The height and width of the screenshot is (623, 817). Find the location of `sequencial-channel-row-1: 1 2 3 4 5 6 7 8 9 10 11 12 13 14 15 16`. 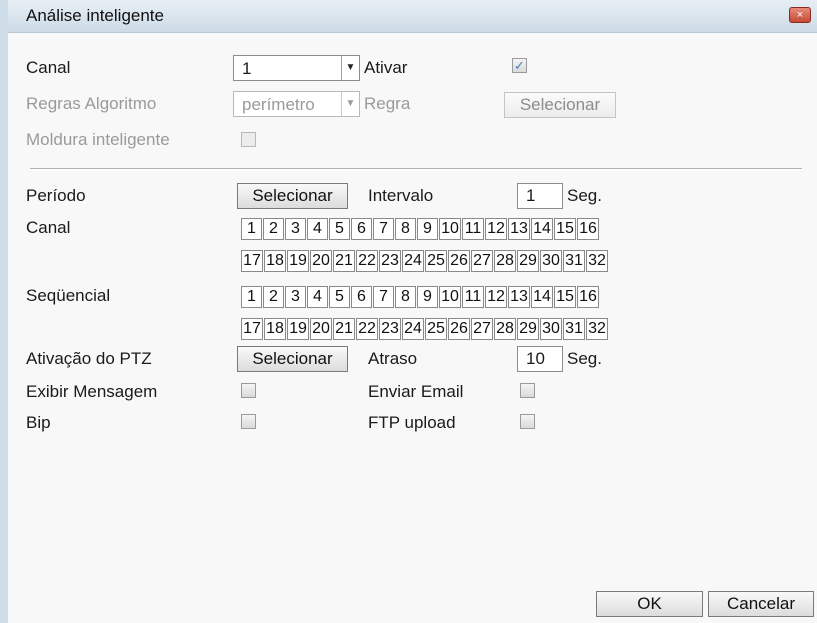

sequencial-channel-row-1: 1 2 3 4 5 6 7 8 9 10 11 12 13 14 15 16 is located at coordinates (420, 297).